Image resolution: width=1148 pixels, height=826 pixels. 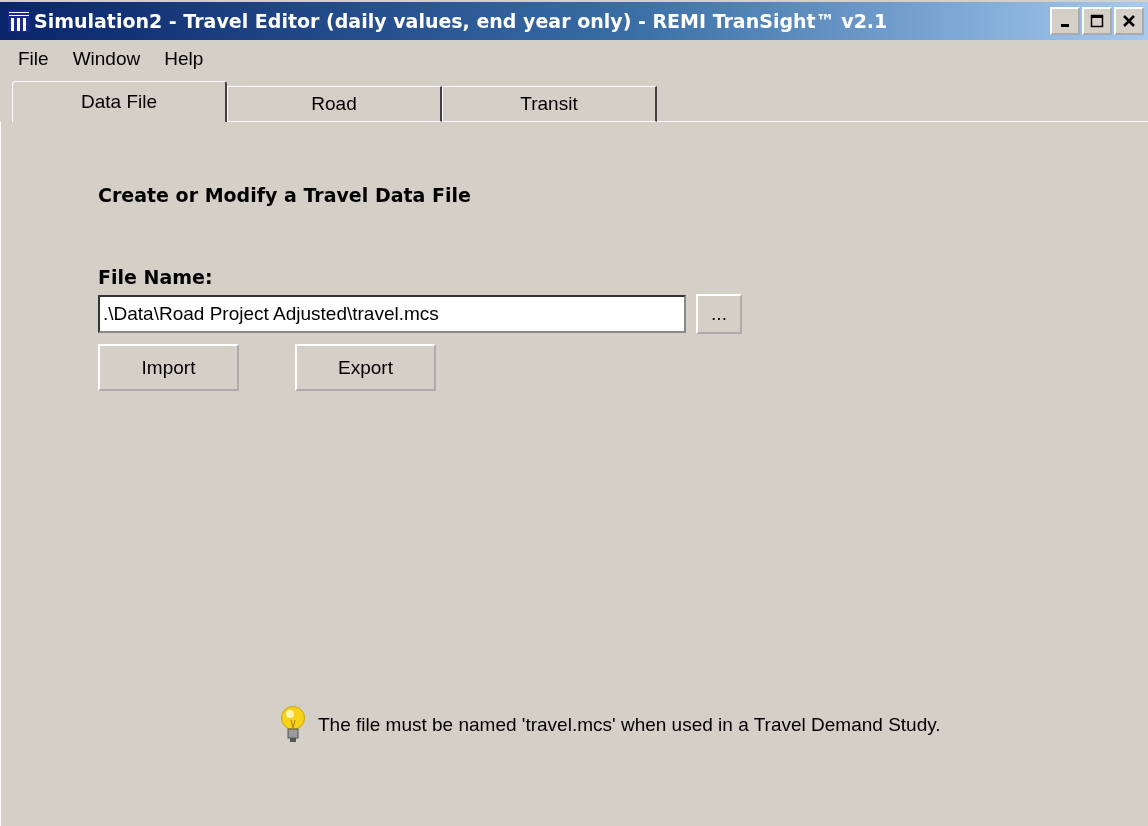 What do you see at coordinates (119, 101) in the screenshot?
I see `tab: Data File` at bounding box center [119, 101].